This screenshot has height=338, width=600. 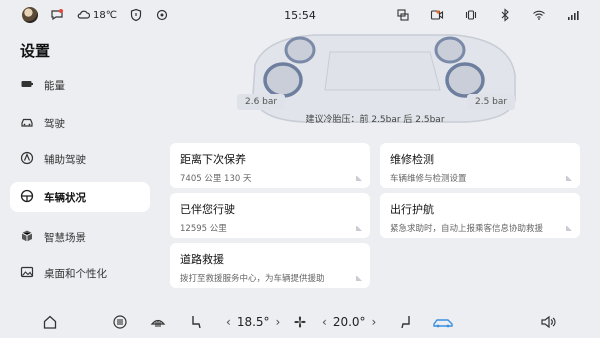 What do you see at coordinates (539, 15) in the screenshot?
I see `wifi-icon` at bounding box center [539, 15].